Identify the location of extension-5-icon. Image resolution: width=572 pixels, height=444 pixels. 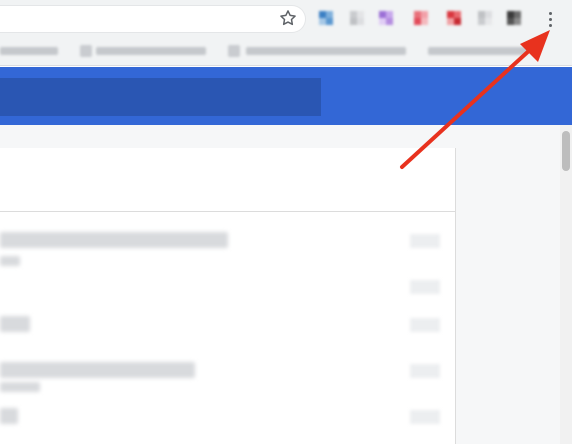
(454, 18).